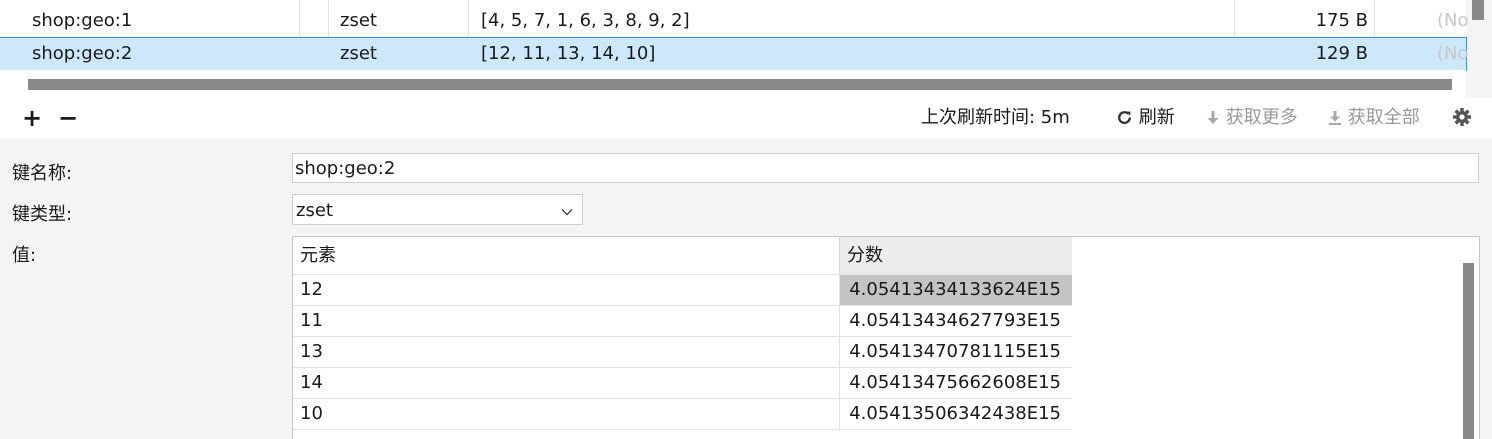 This screenshot has width=1492, height=439. Describe the element at coordinates (566, 321) in the screenshot. I see `member-cell: 11` at that location.